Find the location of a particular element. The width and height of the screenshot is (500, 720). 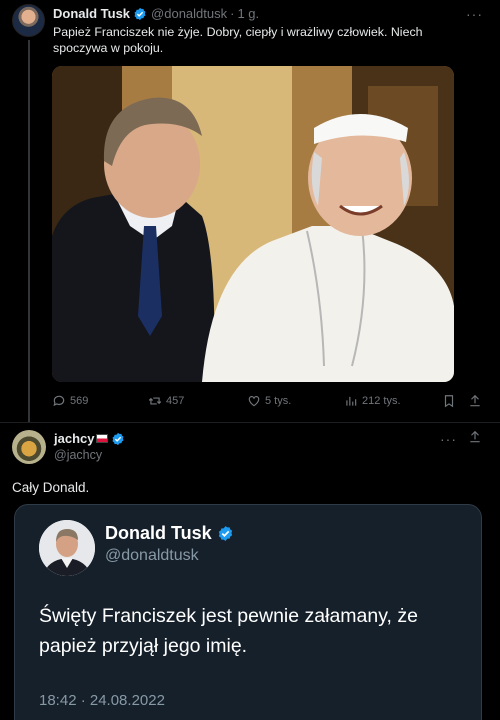

tweet-actions: 569 457 5 tys. 212 tys. is located at coordinates (266, 402).